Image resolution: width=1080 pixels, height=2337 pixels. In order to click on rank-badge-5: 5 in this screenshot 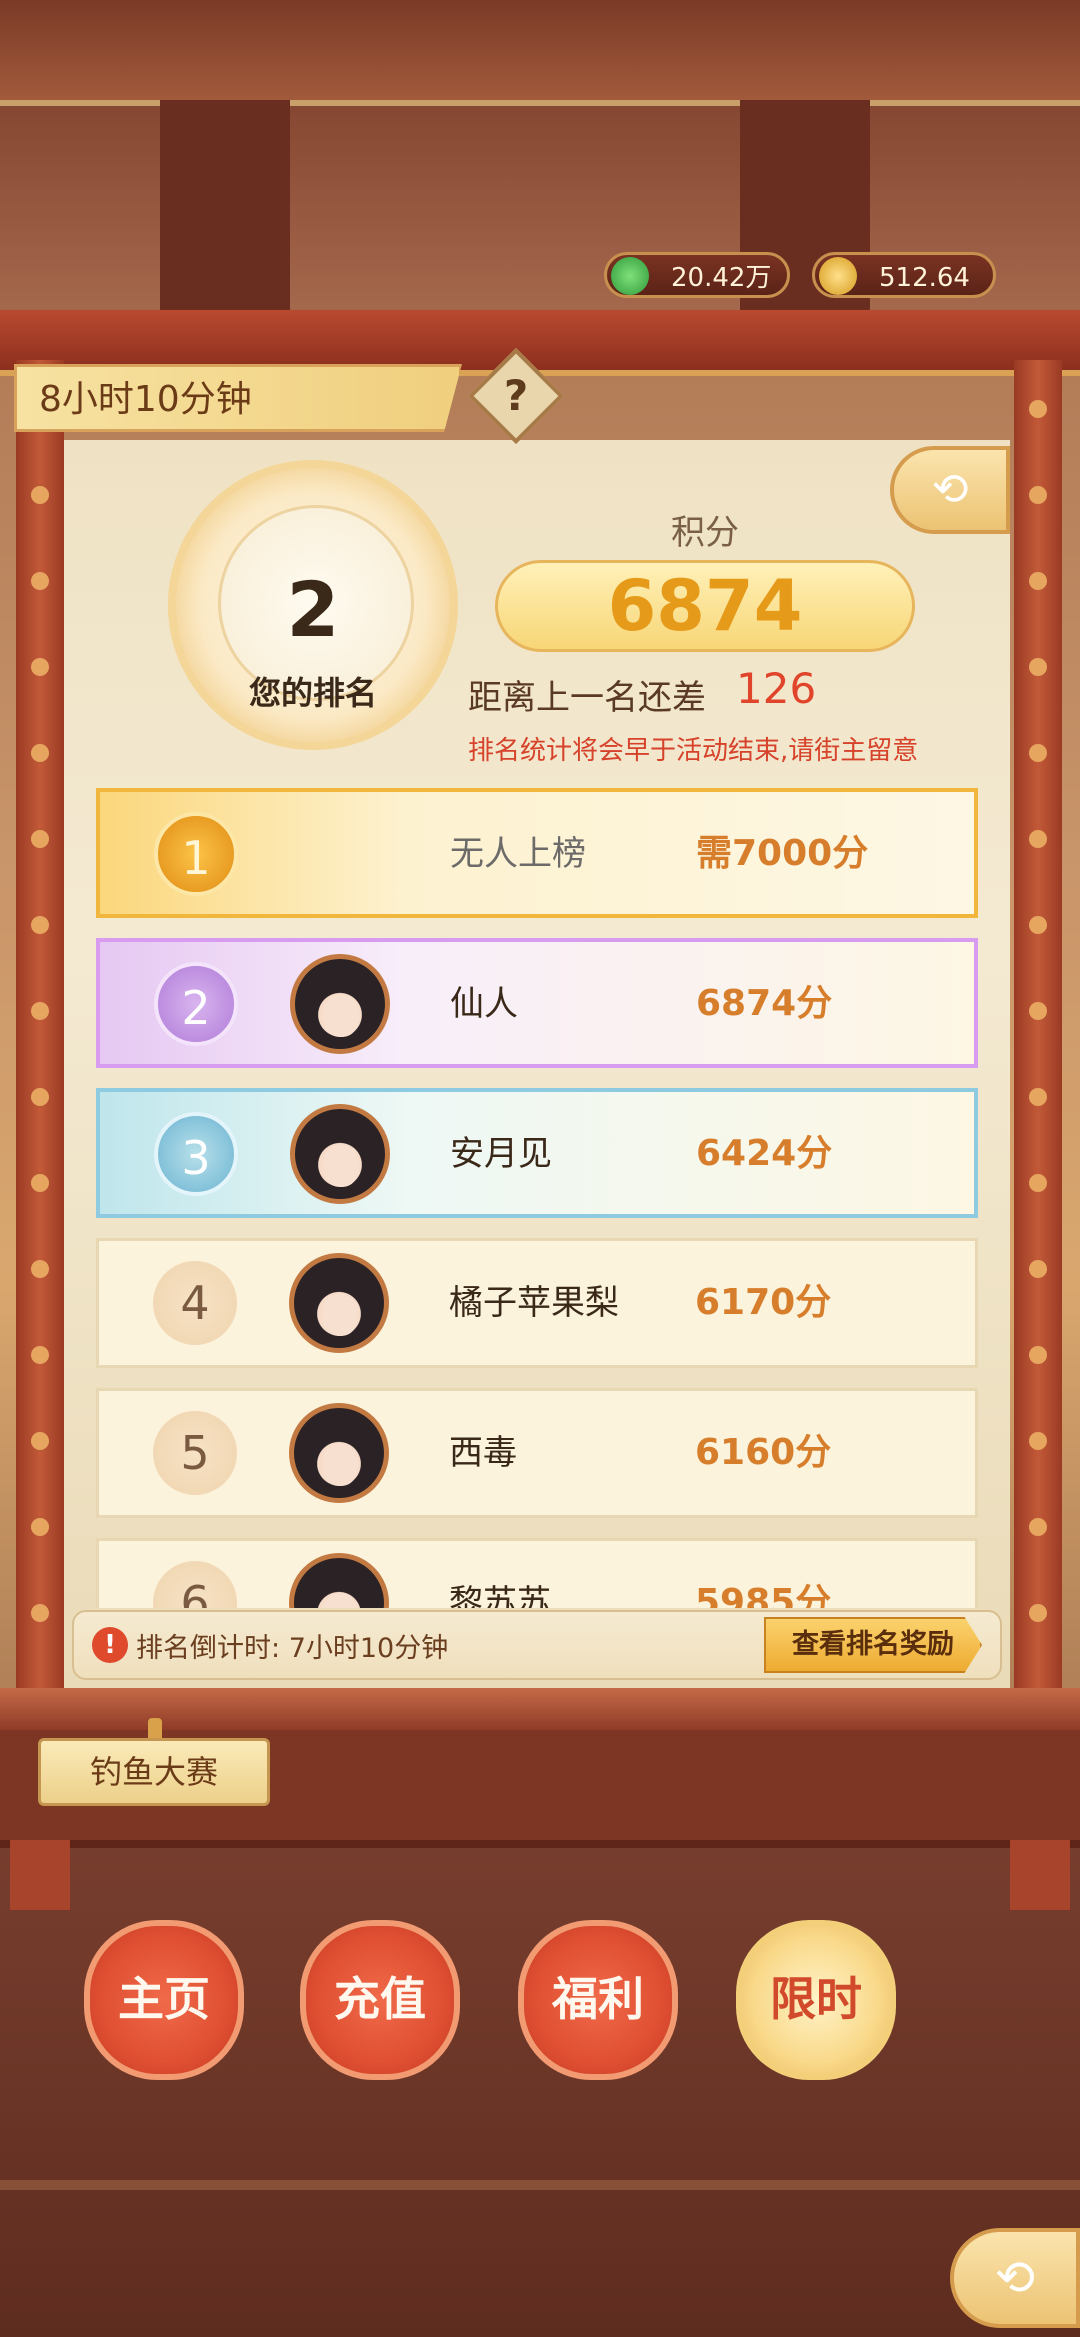, I will do `click(195, 1453)`.